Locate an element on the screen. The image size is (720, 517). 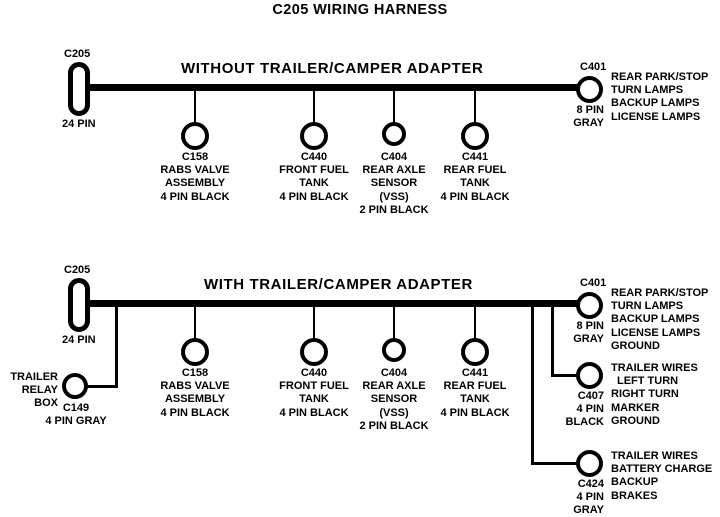
connector-c441-top is located at coordinates (475, 136).